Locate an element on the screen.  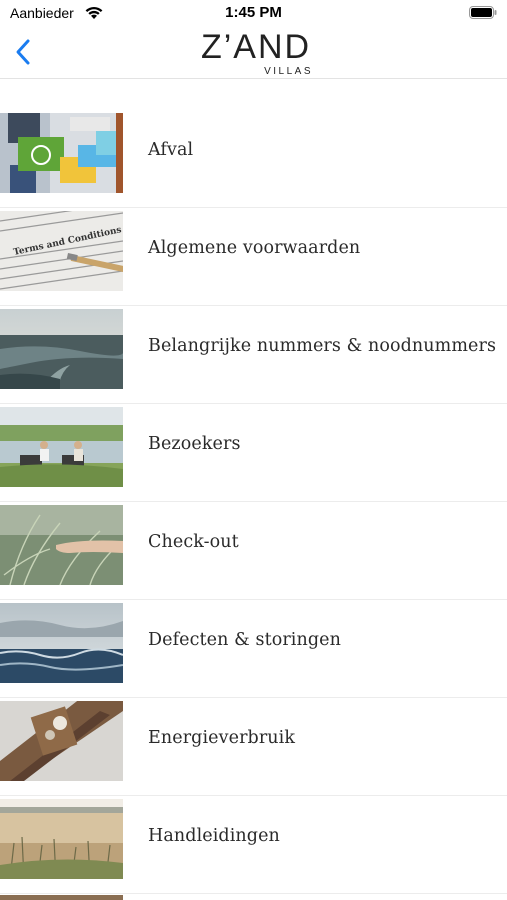
list-item-defecten-storingen: Defecten & storingen is located at coordinates (253, 649).